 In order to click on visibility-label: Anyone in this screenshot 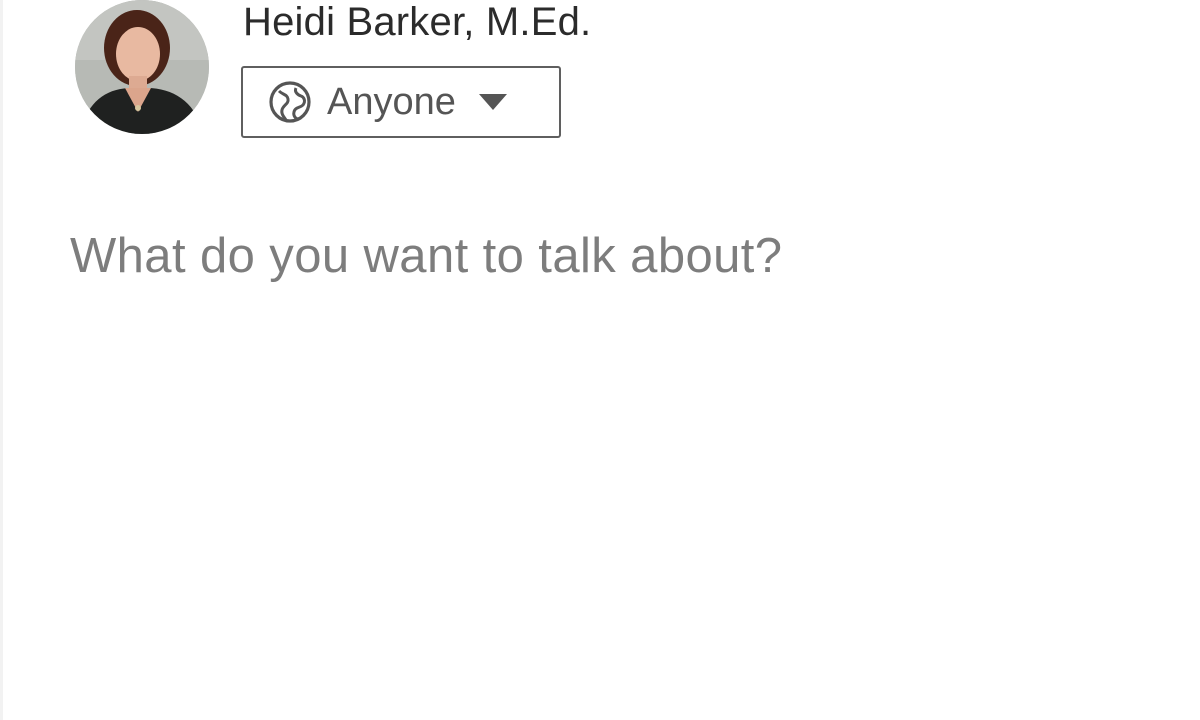, I will do `click(391, 102)`.